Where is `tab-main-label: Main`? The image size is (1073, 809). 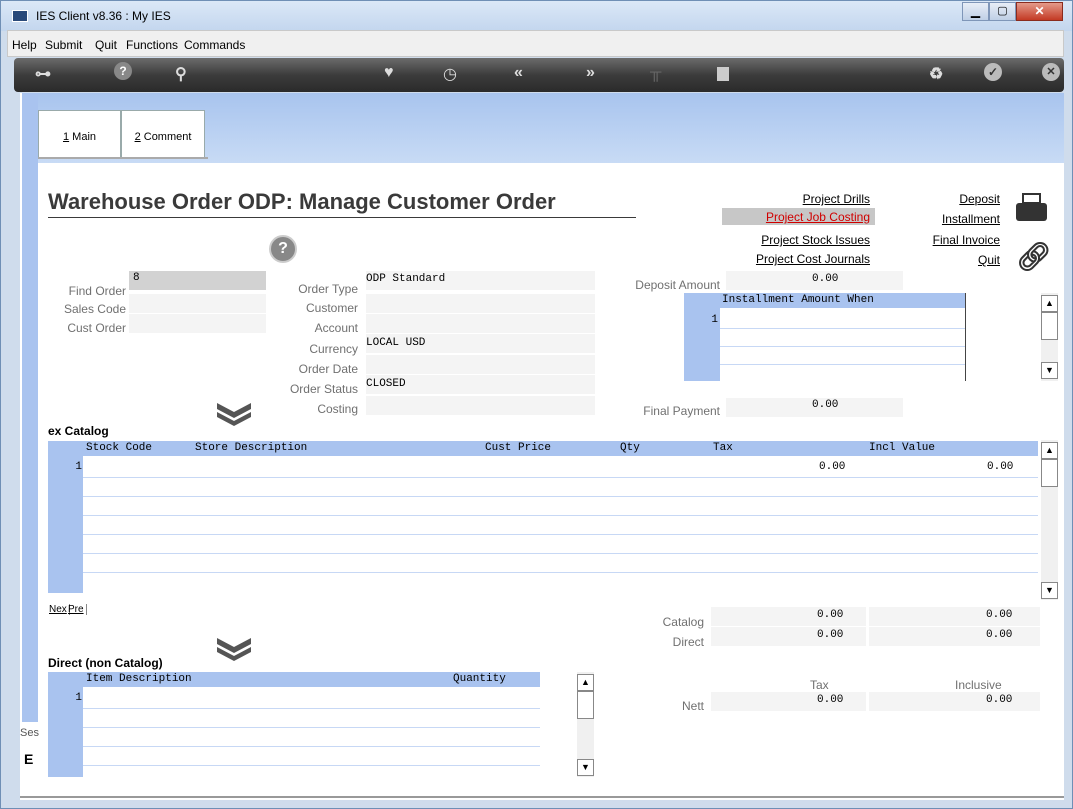 tab-main-label: Main is located at coordinates (83, 137).